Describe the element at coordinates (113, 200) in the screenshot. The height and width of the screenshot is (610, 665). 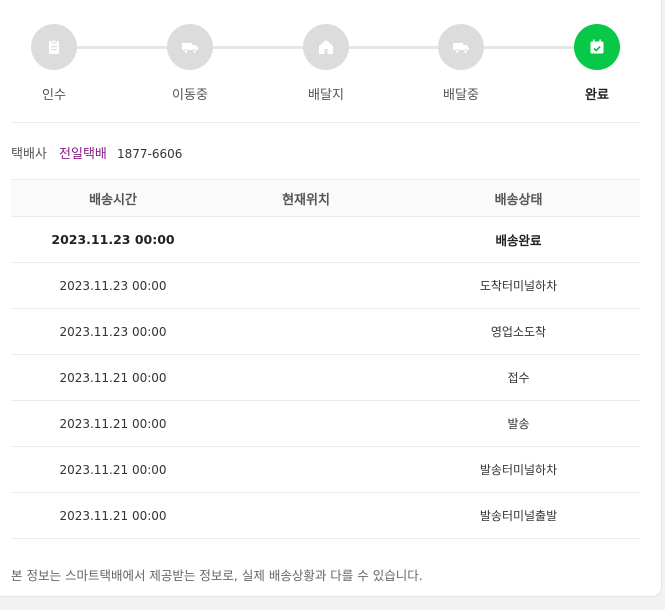
I see `header-time: 배송시간` at that location.